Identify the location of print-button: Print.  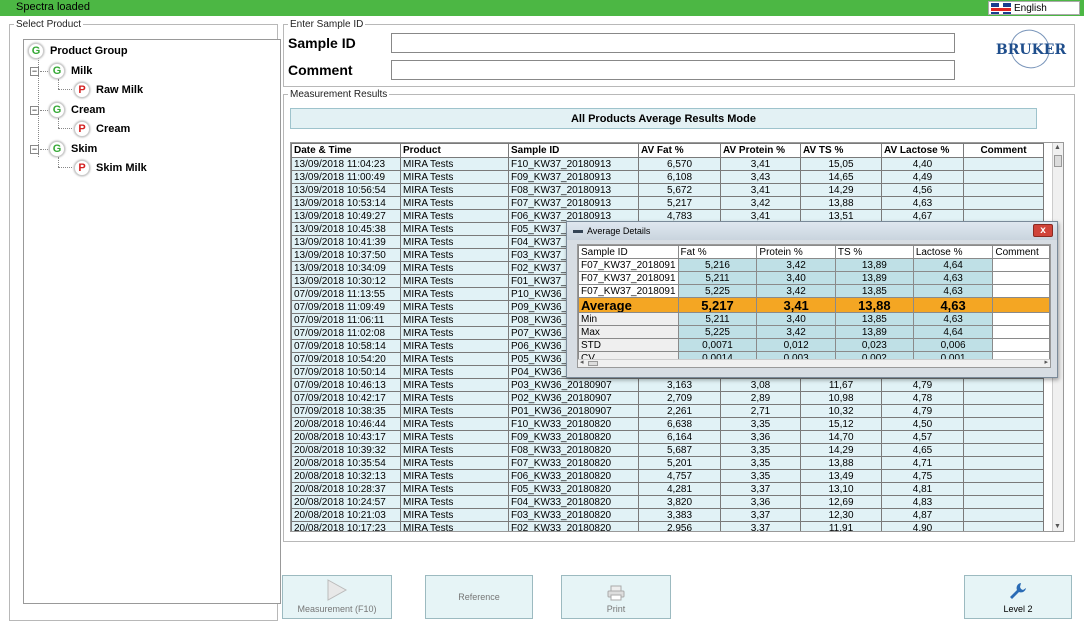
(616, 597).